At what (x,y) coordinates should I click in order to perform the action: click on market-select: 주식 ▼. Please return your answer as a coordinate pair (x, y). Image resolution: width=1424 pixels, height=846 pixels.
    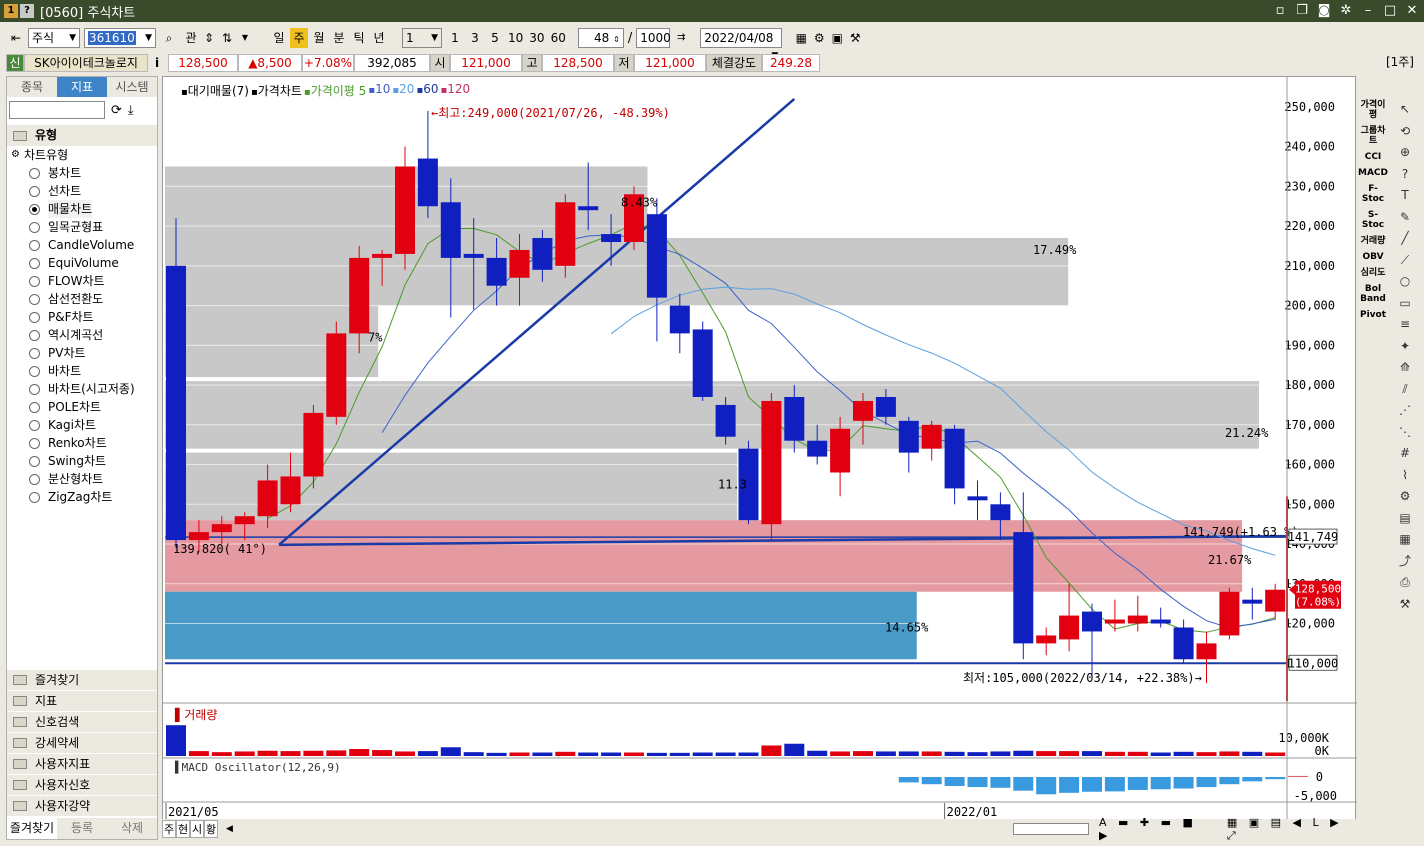
    Looking at the image, I should click on (54, 38).